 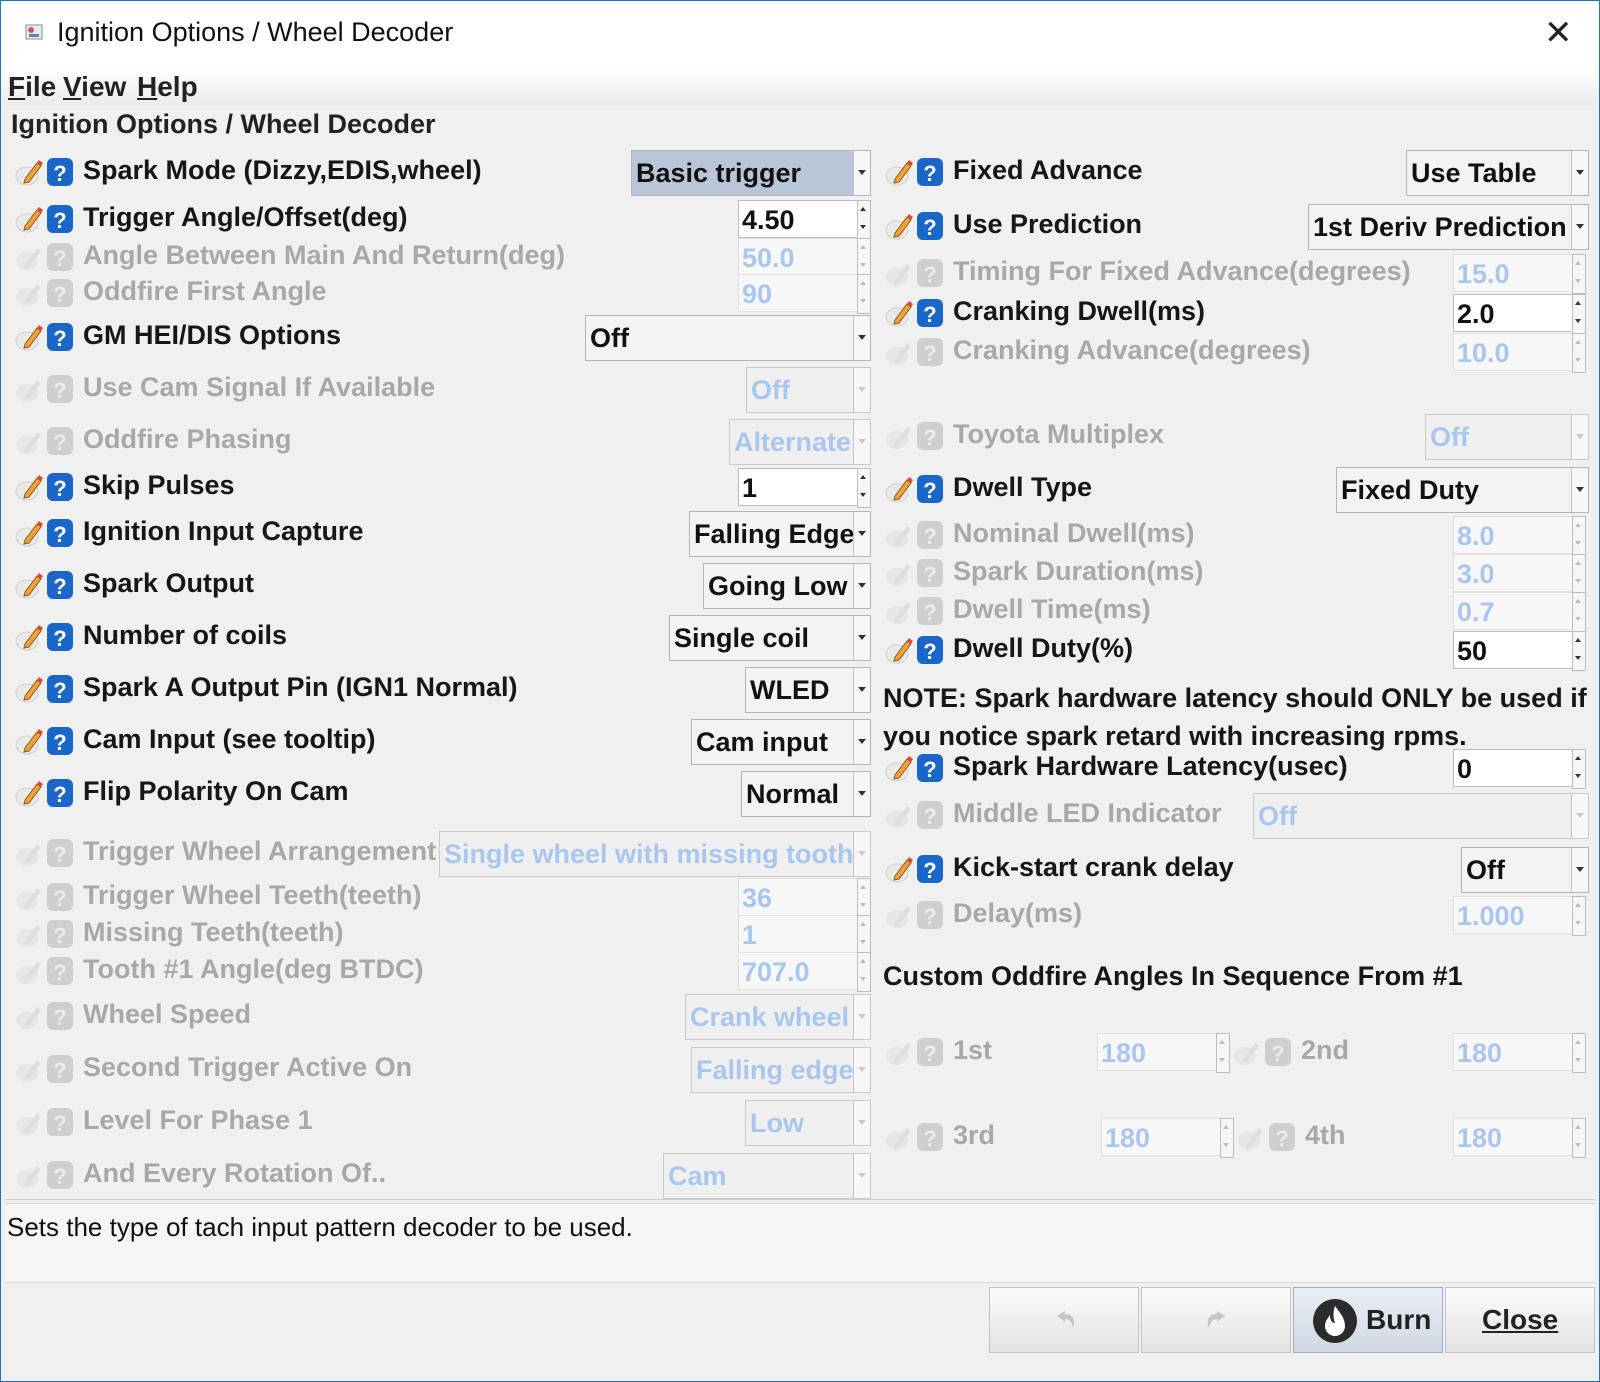 What do you see at coordinates (770, 638) in the screenshot?
I see `number-of-coils-dropdown: Single coil` at bounding box center [770, 638].